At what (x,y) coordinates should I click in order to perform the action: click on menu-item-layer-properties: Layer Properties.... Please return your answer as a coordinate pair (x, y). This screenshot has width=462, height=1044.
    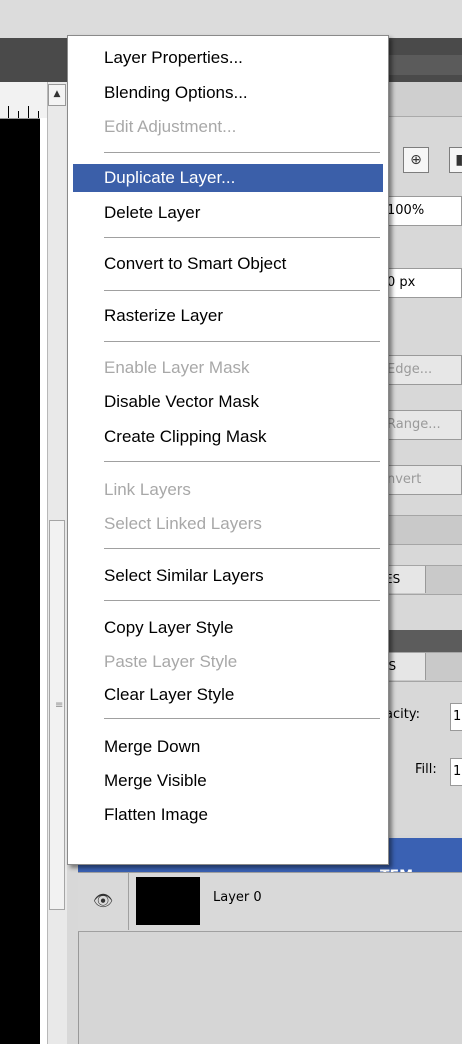
    Looking at the image, I should click on (228, 58).